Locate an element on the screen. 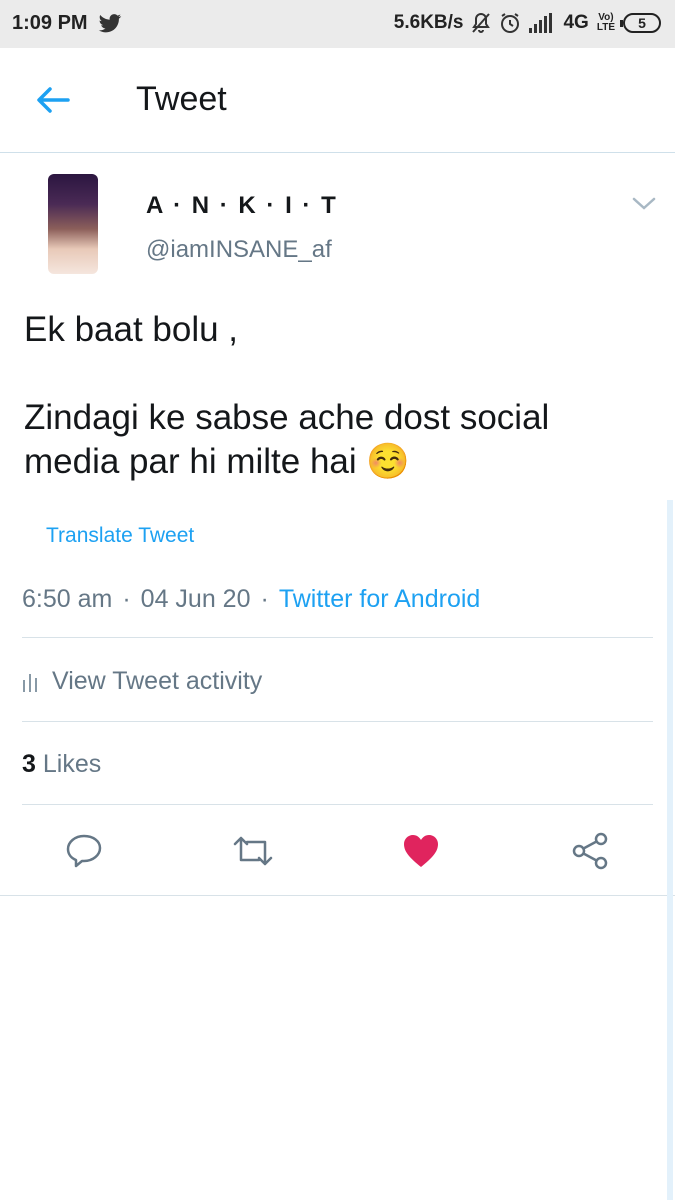 The height and width of the screenshot is (1200, 675). status-time: 1:09 PM is located at coordinates (50, 23).